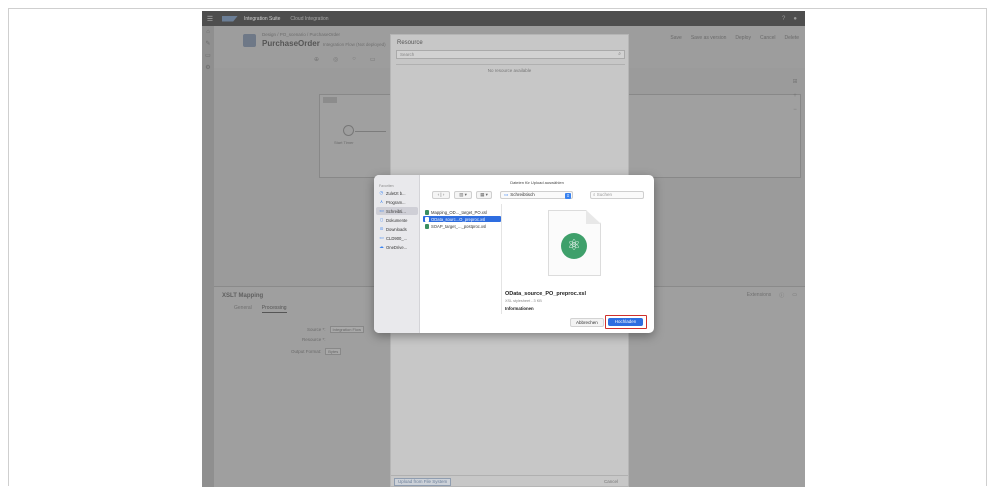 The height and width of the screenshot is (487, 995). Describe the element at coordinates (348, 130) in the screenshot. I see `start-timer-event` at that location.